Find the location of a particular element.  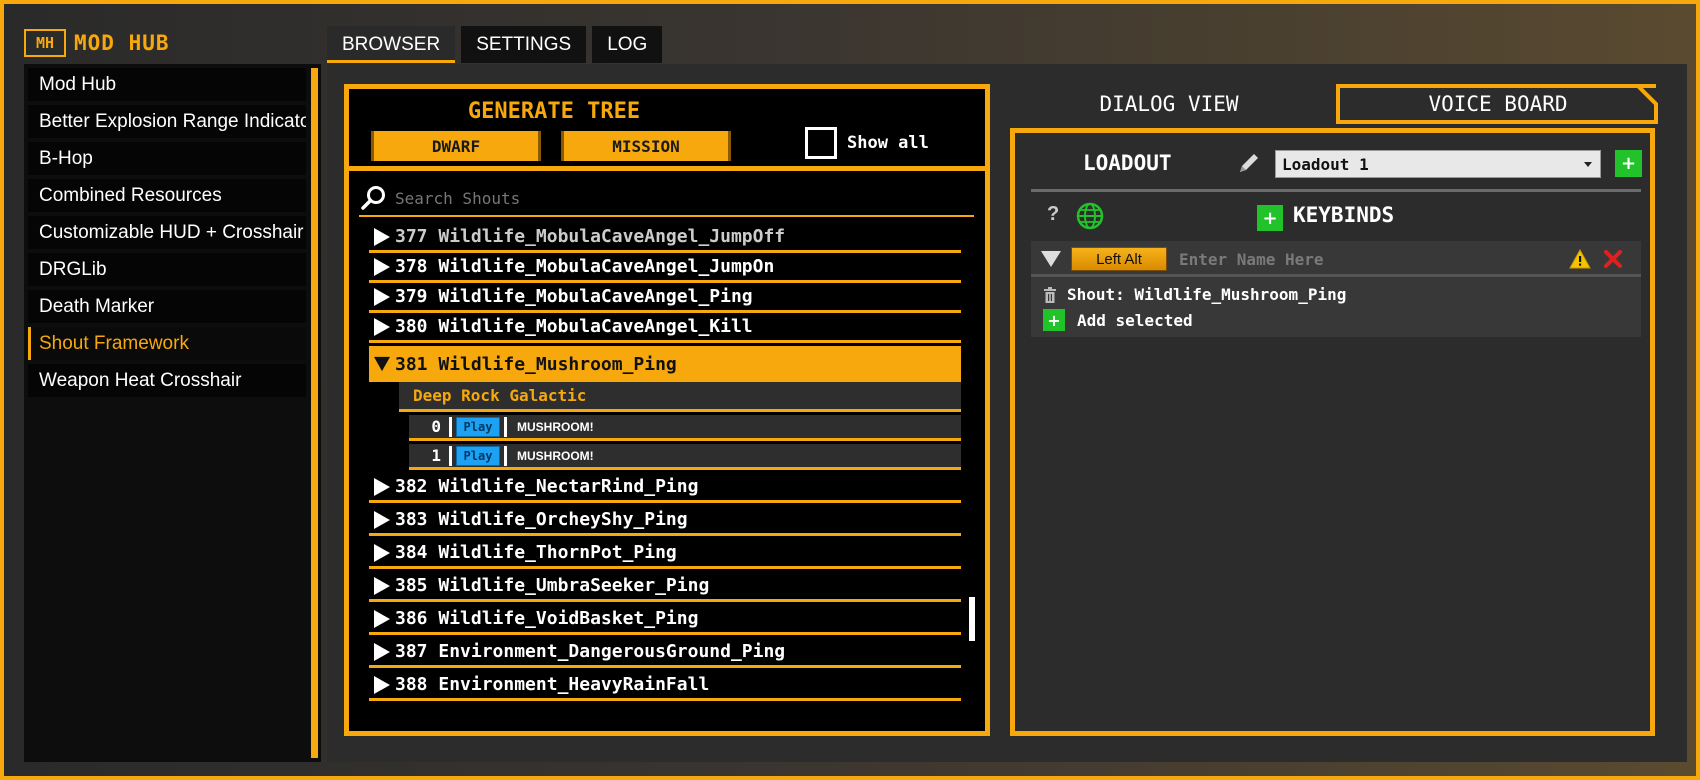

pencil-icon is located at coordinates (1249, 163).